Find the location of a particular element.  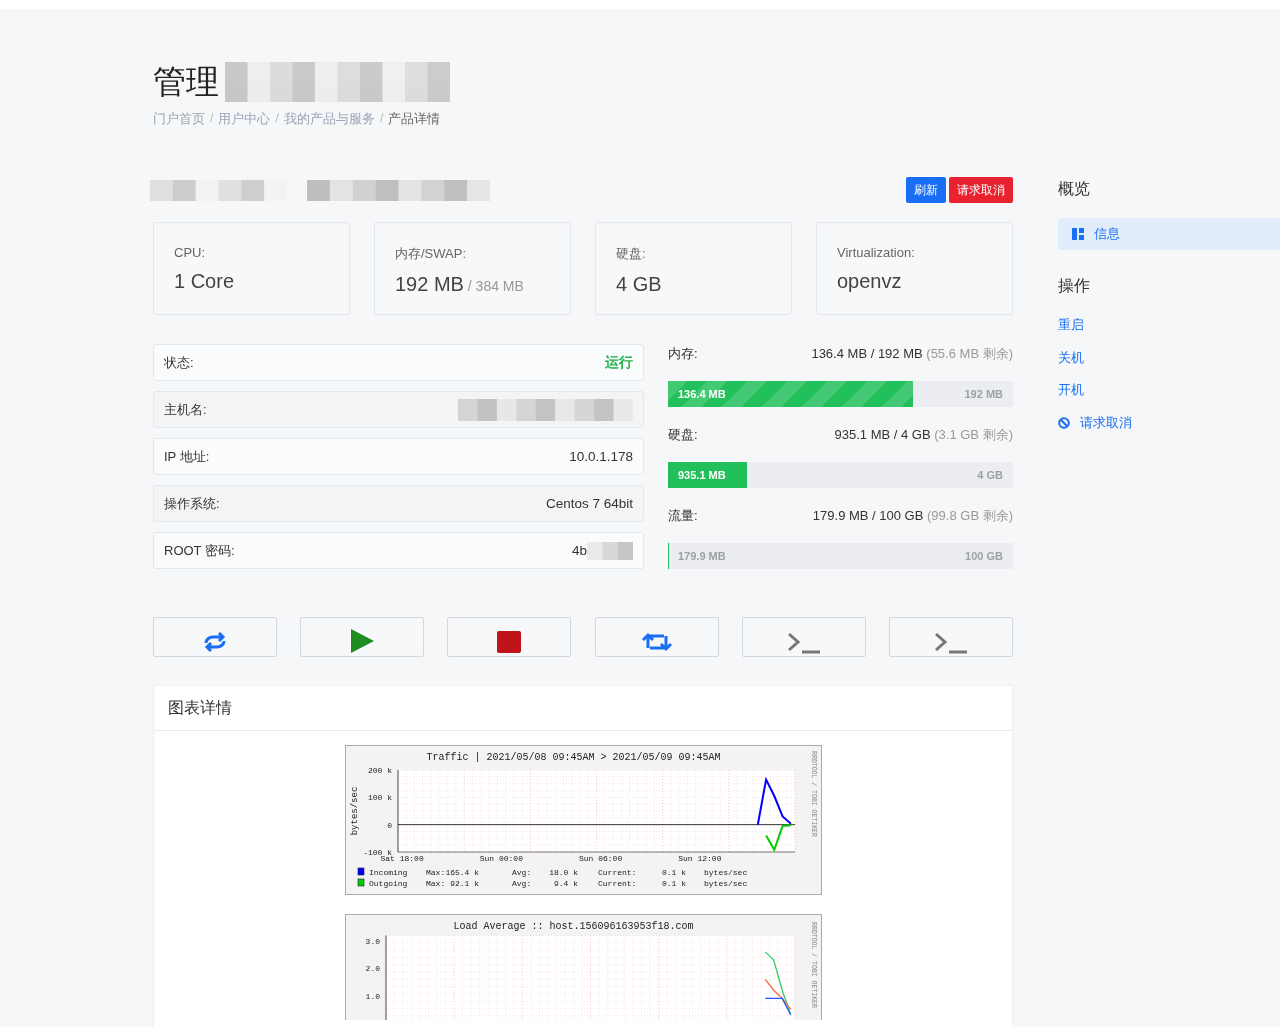

legend-text: 9.4 k is located at coordinates (565, 883).